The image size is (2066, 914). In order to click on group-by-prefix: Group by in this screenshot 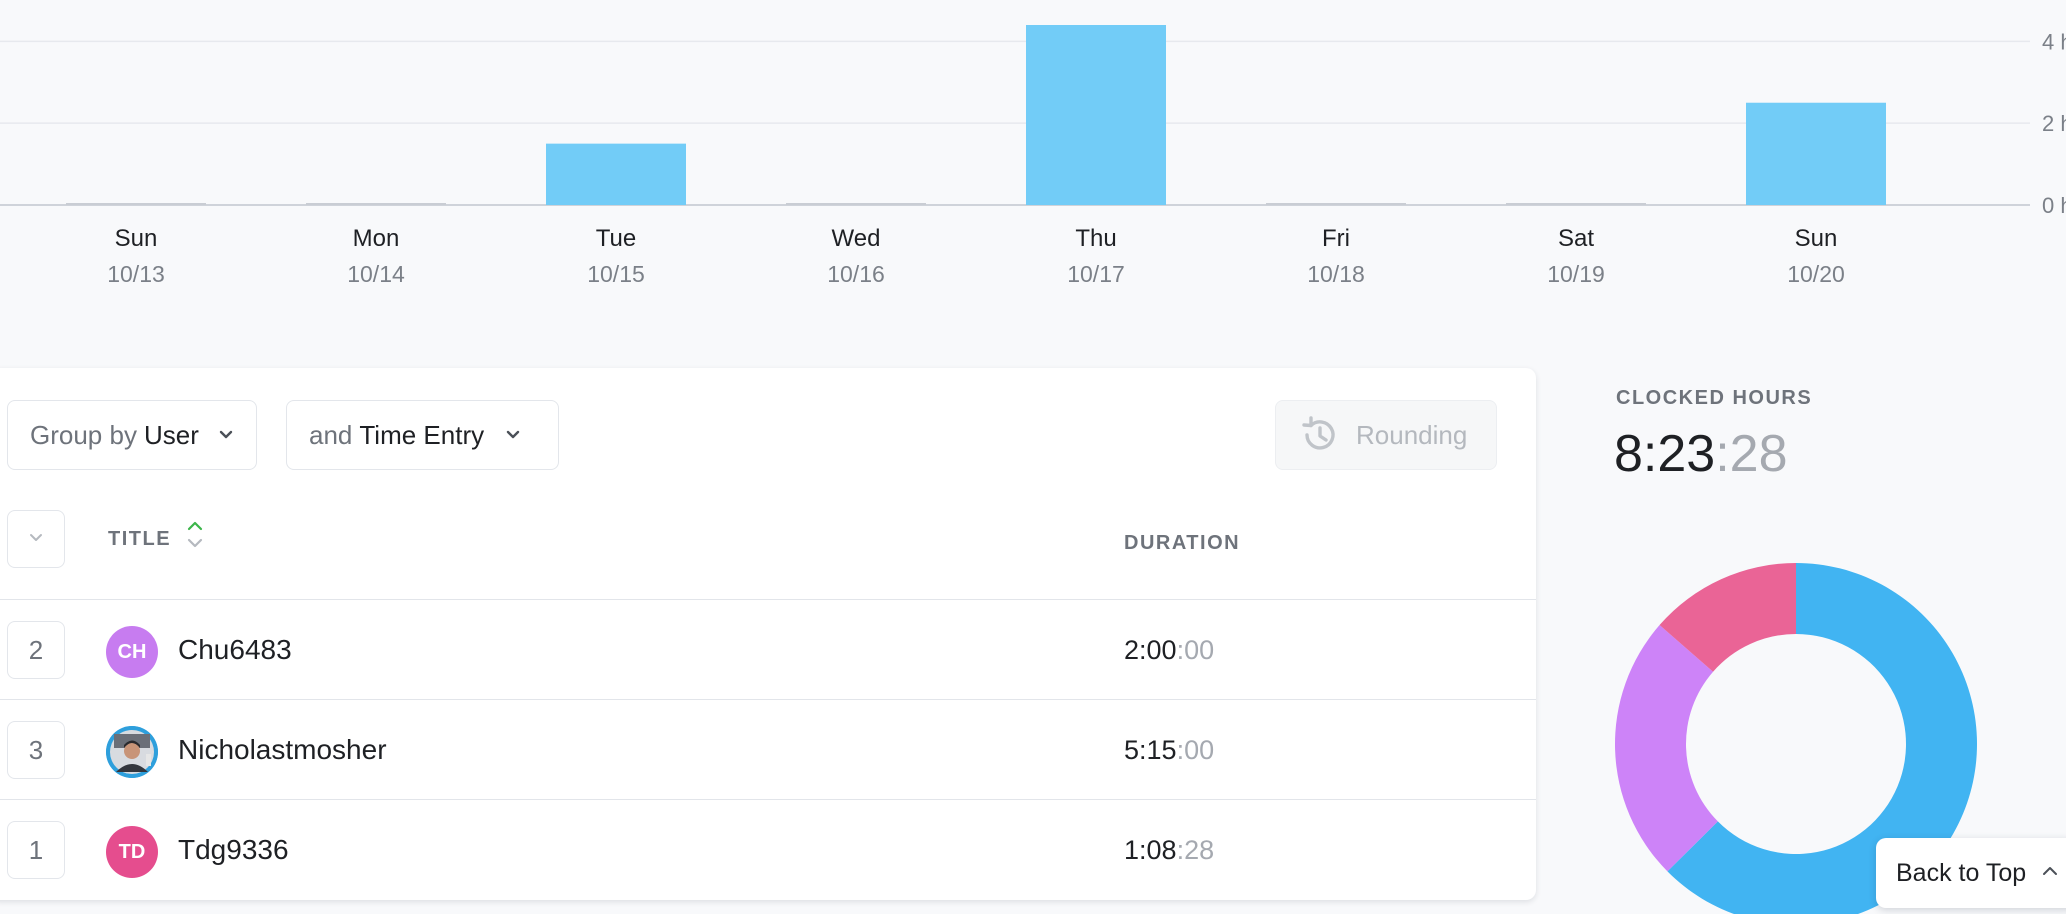, I will do `click(83, 434)`.